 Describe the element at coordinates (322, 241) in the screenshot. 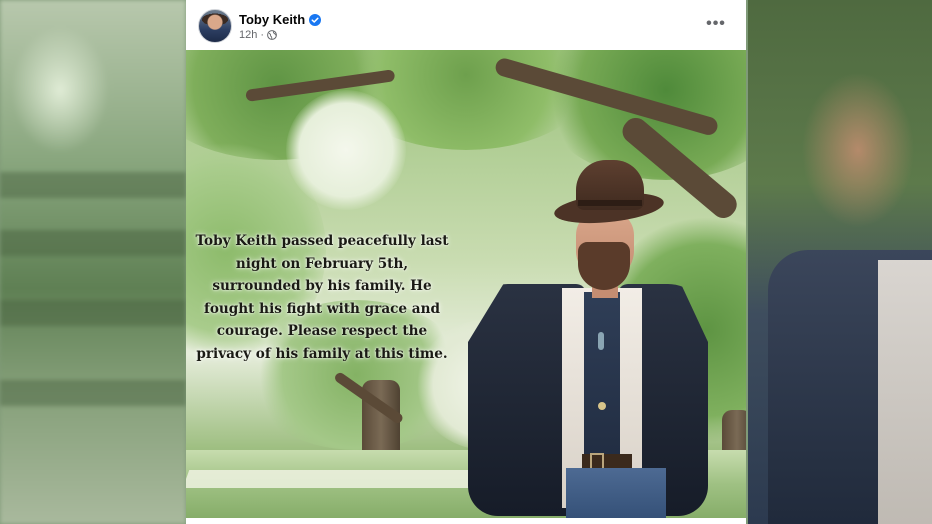

I see `caption-line: Toby Keith passed peacefully last` at that location.